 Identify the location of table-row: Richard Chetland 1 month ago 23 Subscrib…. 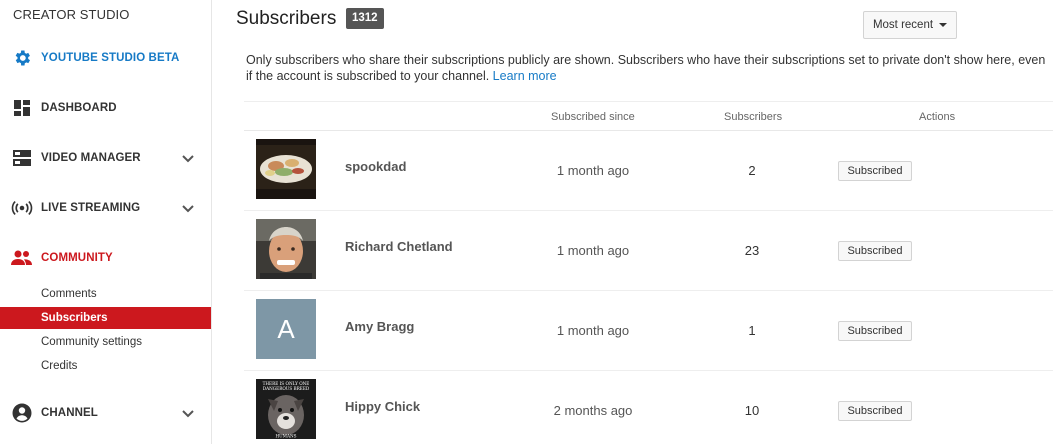
(648, 251).